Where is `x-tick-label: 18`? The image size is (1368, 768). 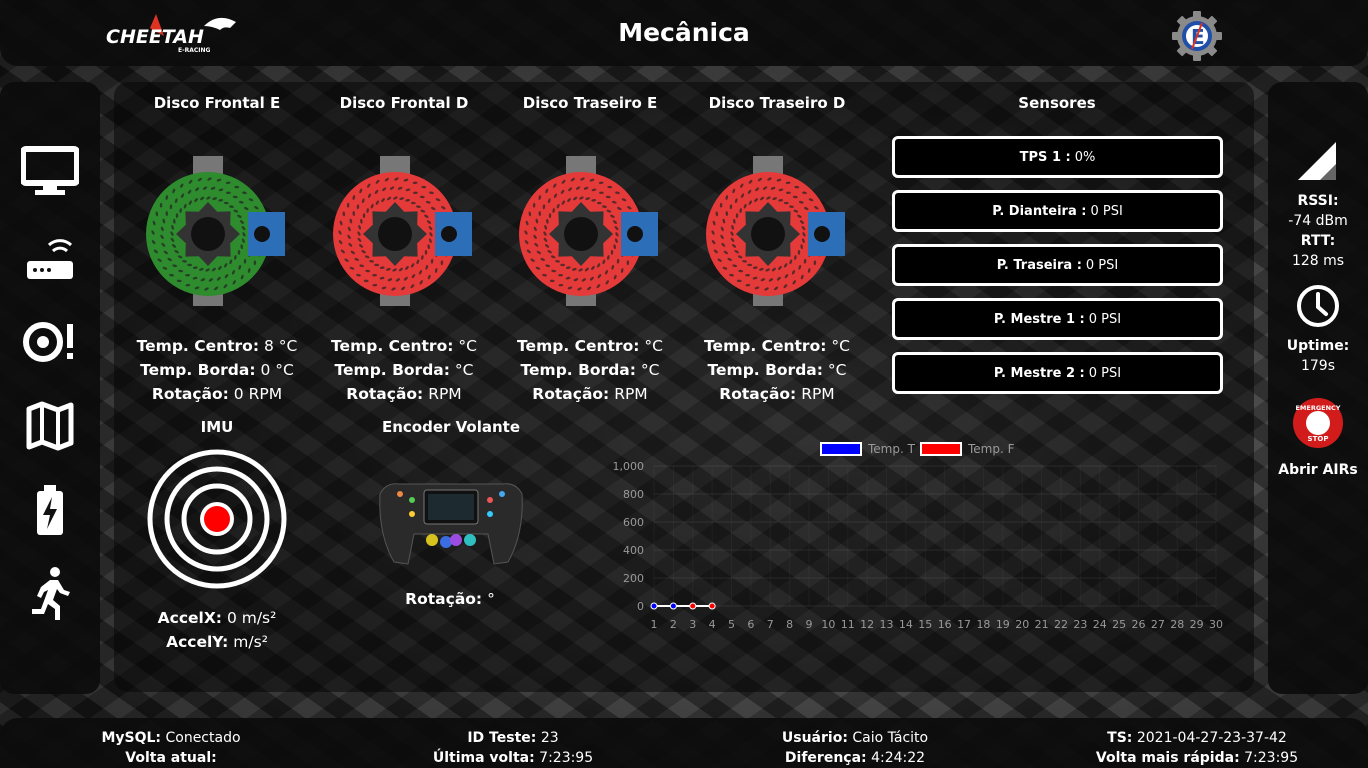 x-tick-label: 18 is located at coordinates (983, 624).